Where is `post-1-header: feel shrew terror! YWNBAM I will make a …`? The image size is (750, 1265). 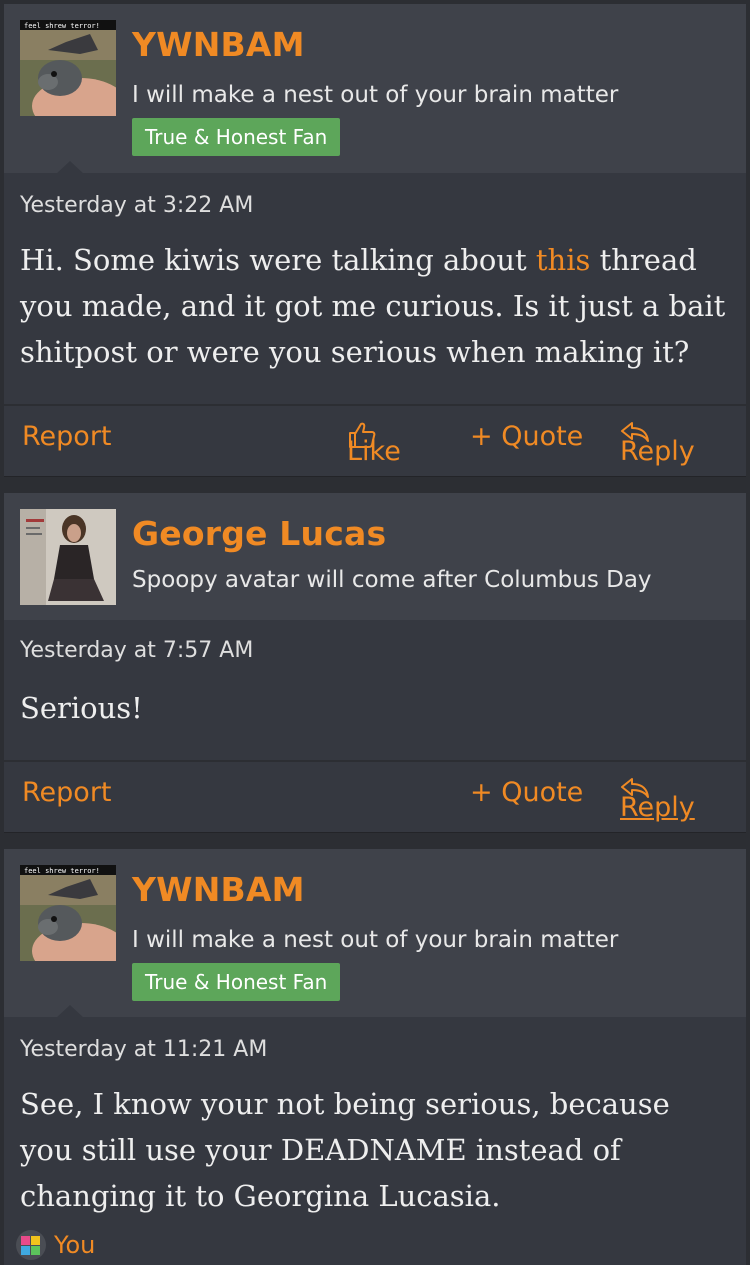 post-1-header: feel shrew terror! YWNBAM I will make a … is located at coordinates (375, 89).